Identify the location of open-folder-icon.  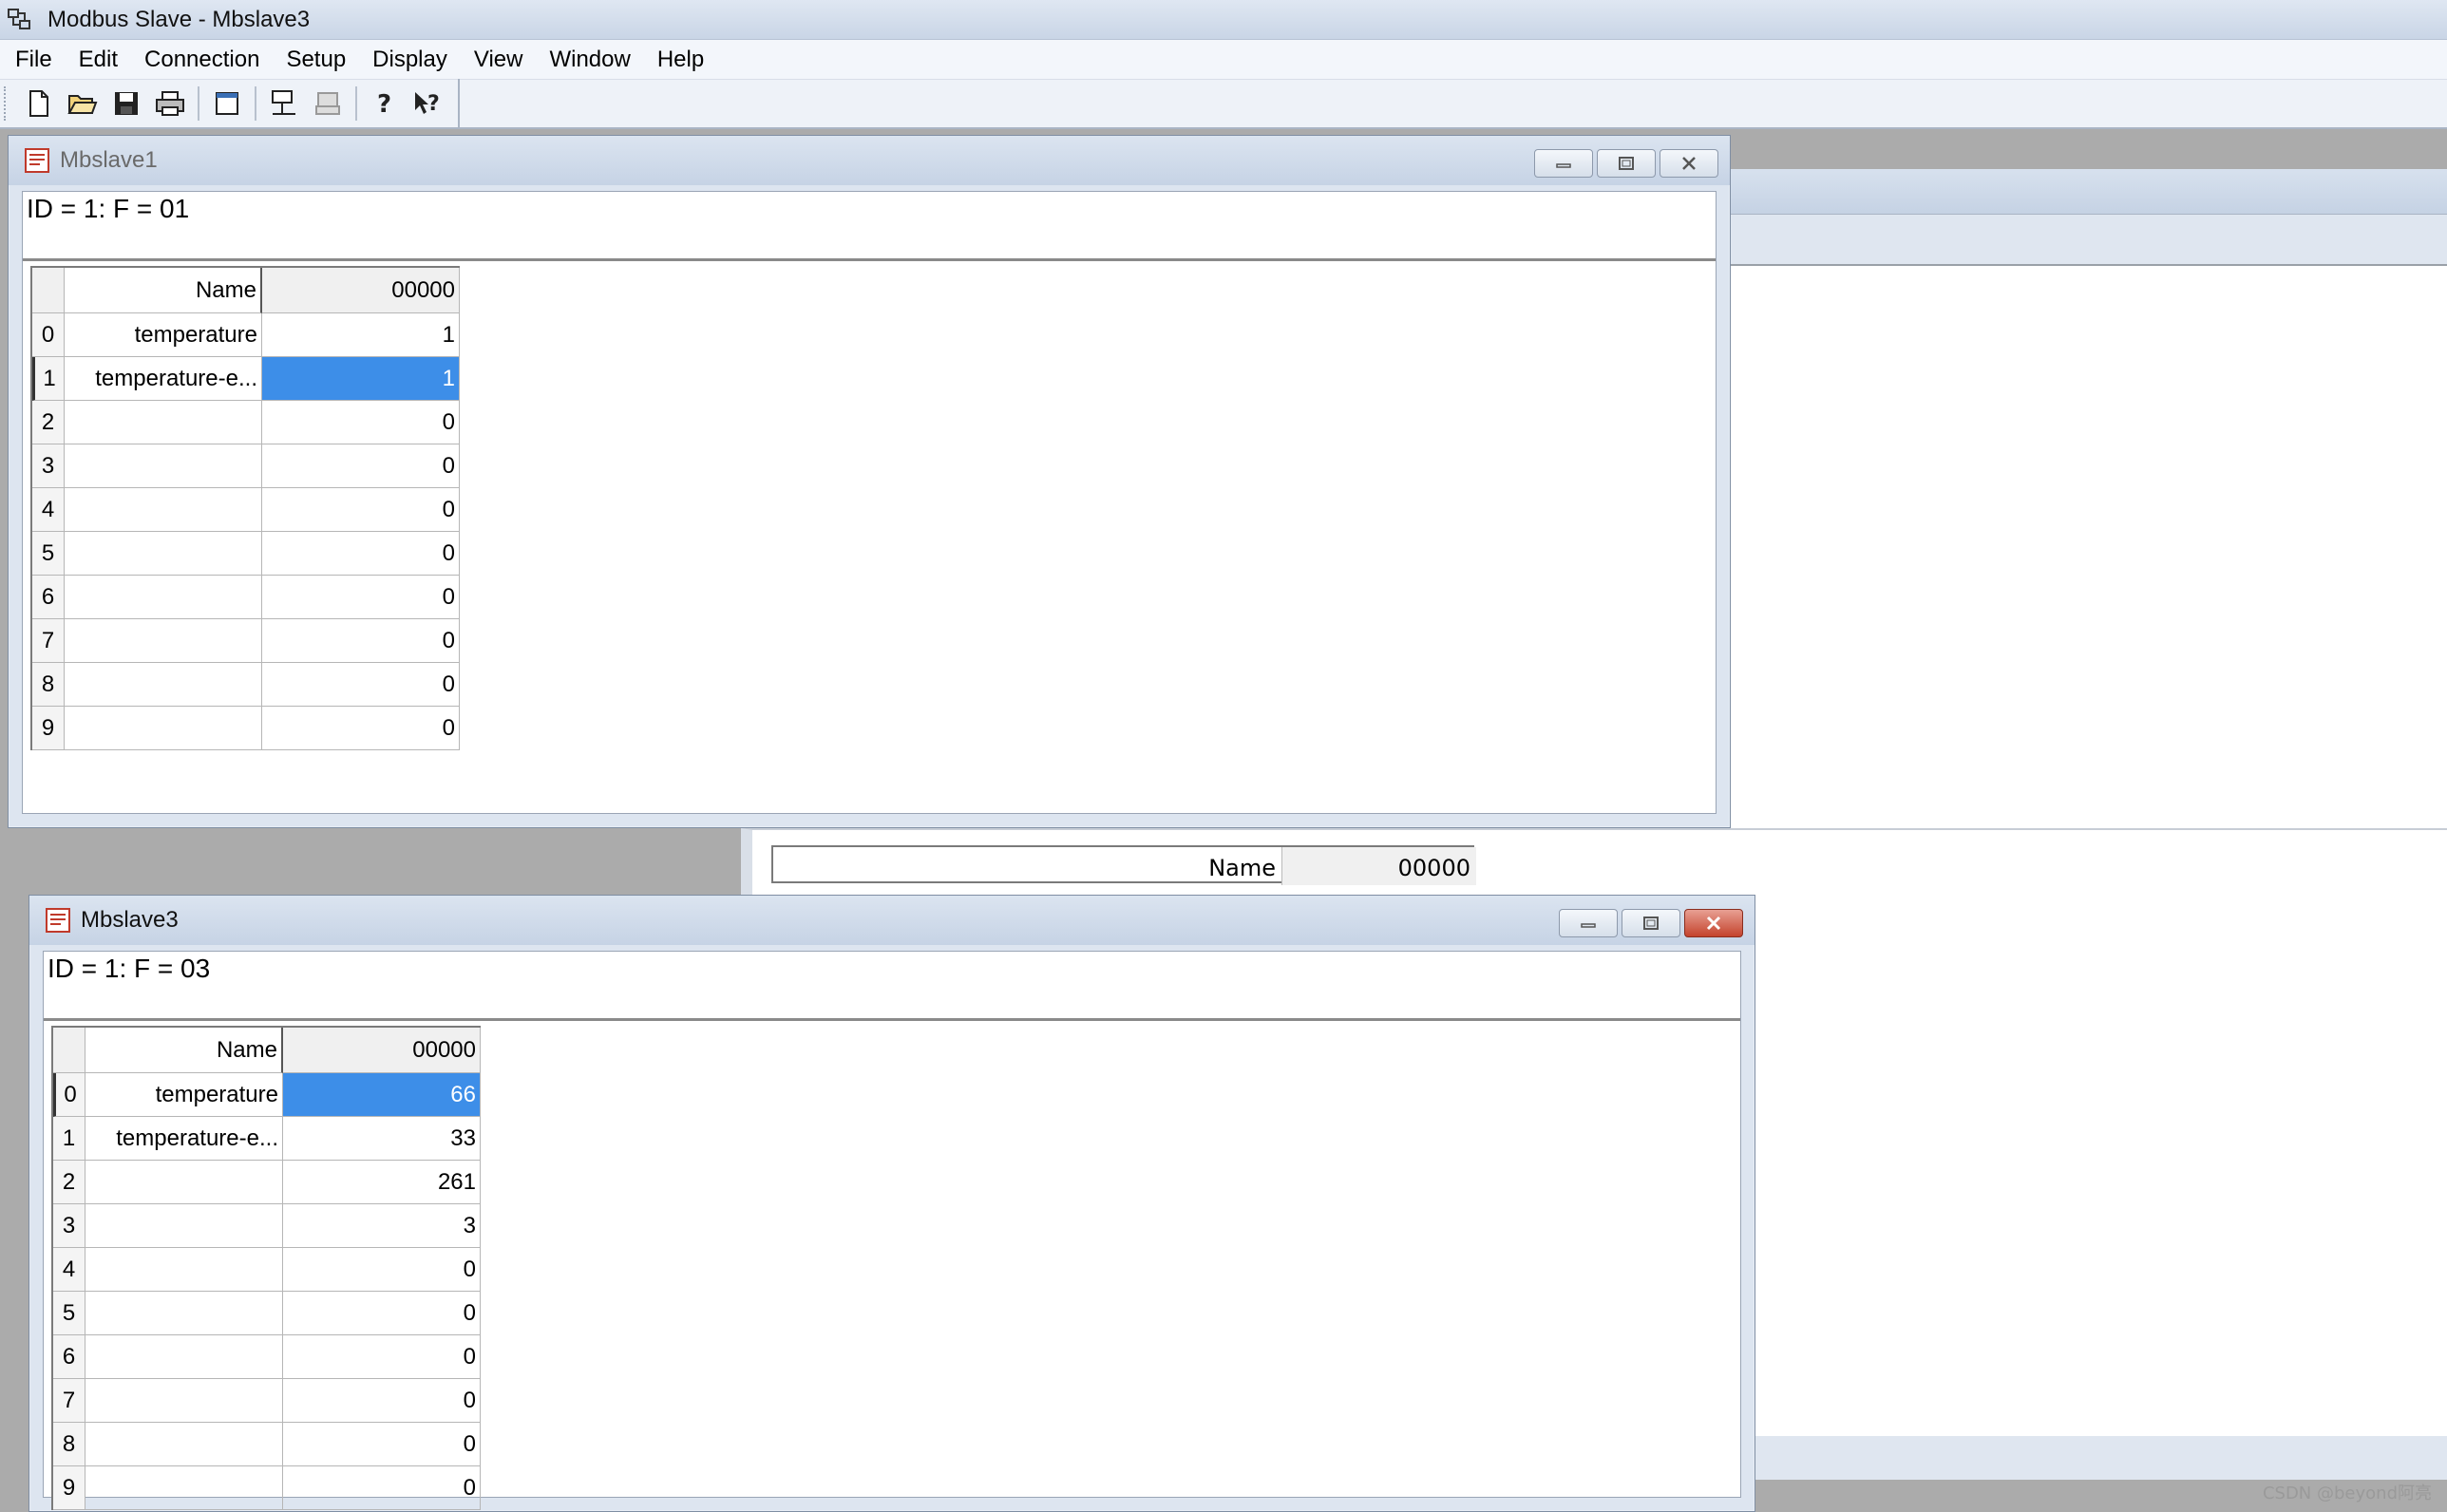
(83, 104).